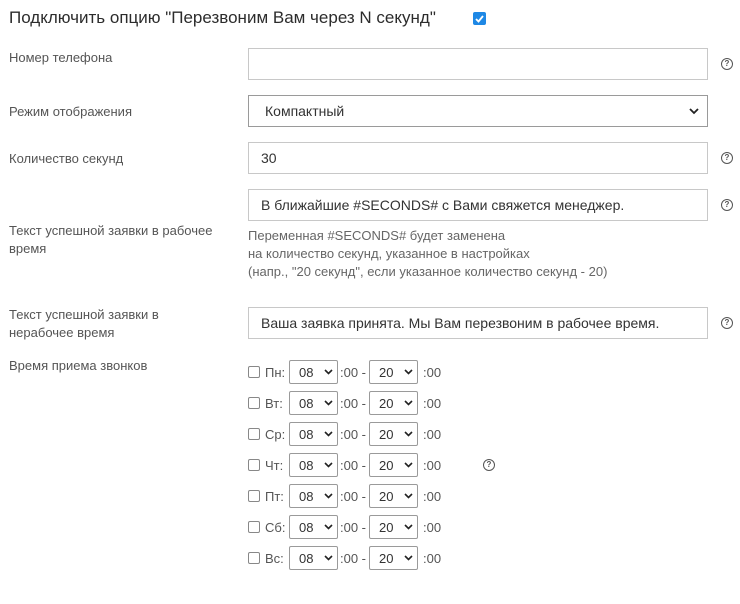 The height and width of the screenshot is (604, 740). Describe the element at coordinates (70, 111) in the screenshot. I see `display-mode-label: Режим отображения` at that location.